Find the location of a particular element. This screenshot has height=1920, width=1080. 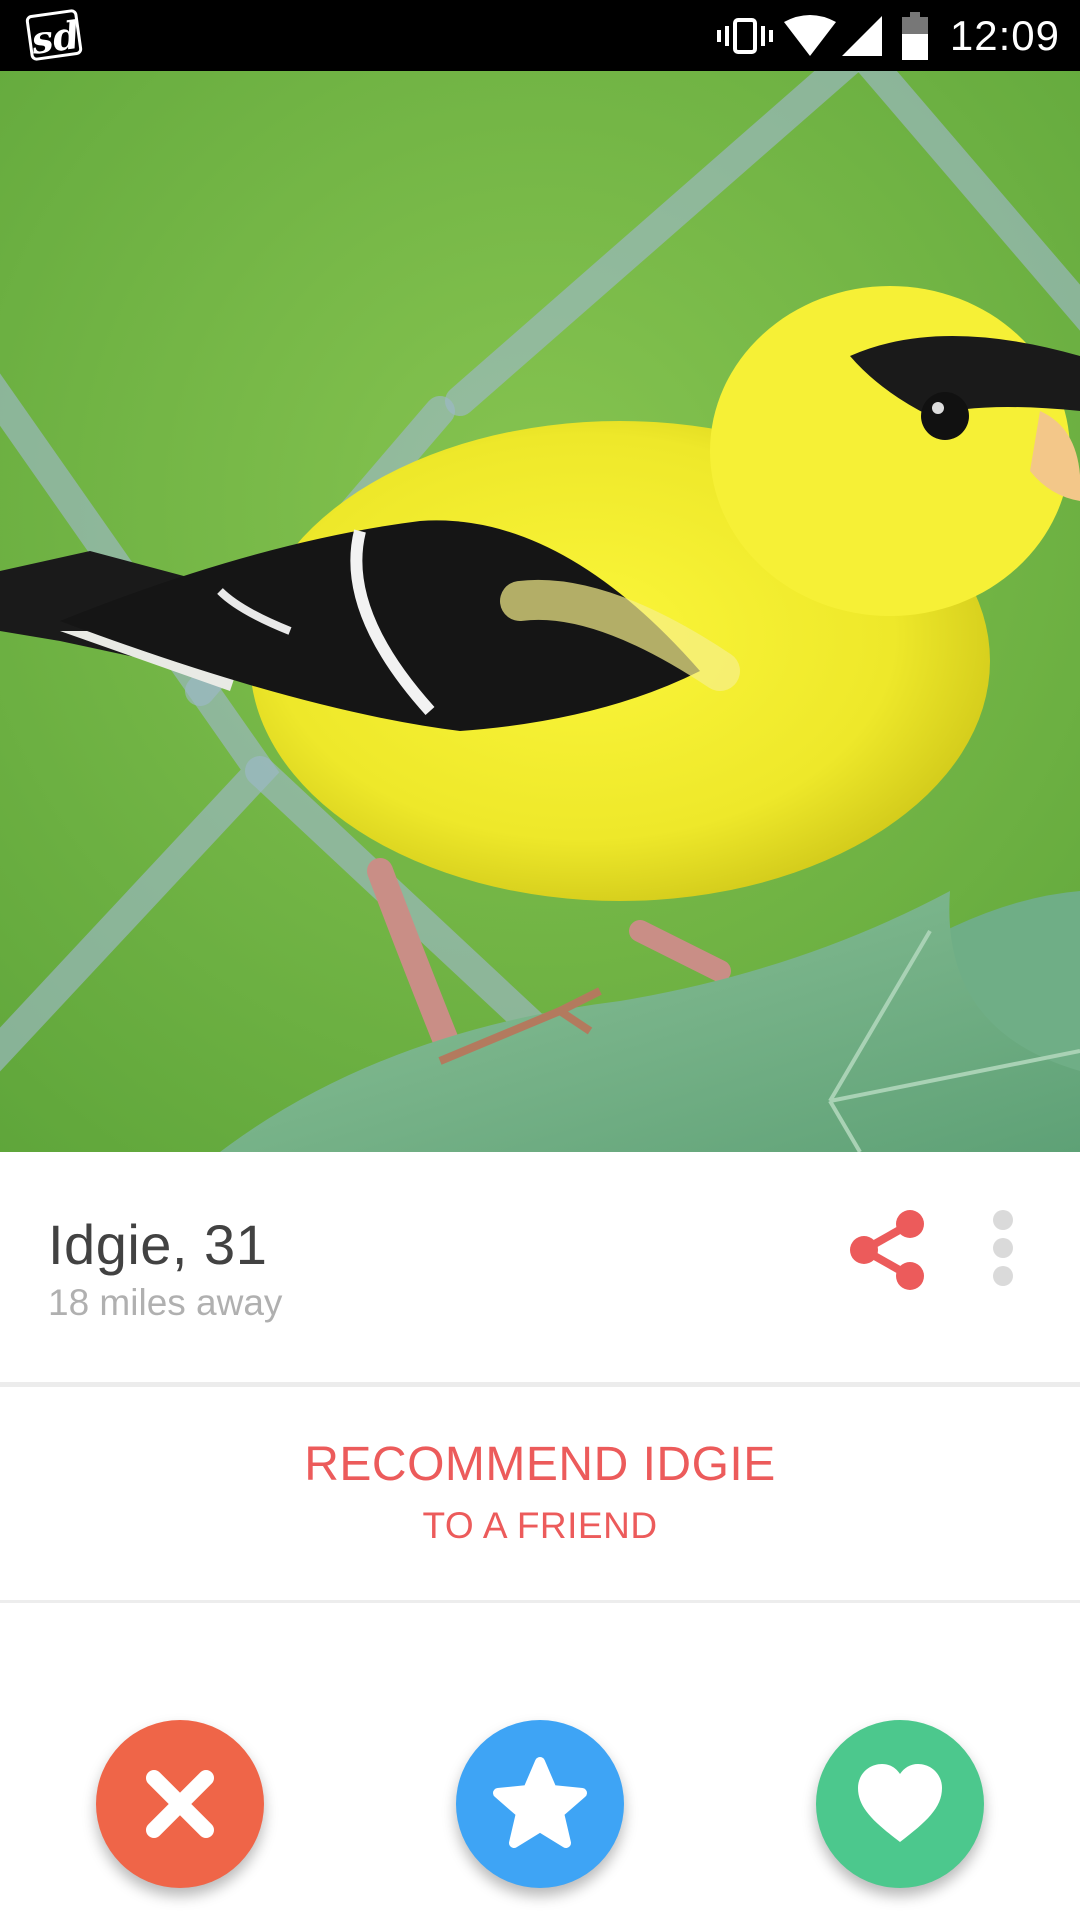

close-icon is located at coordinates (180, 1804).